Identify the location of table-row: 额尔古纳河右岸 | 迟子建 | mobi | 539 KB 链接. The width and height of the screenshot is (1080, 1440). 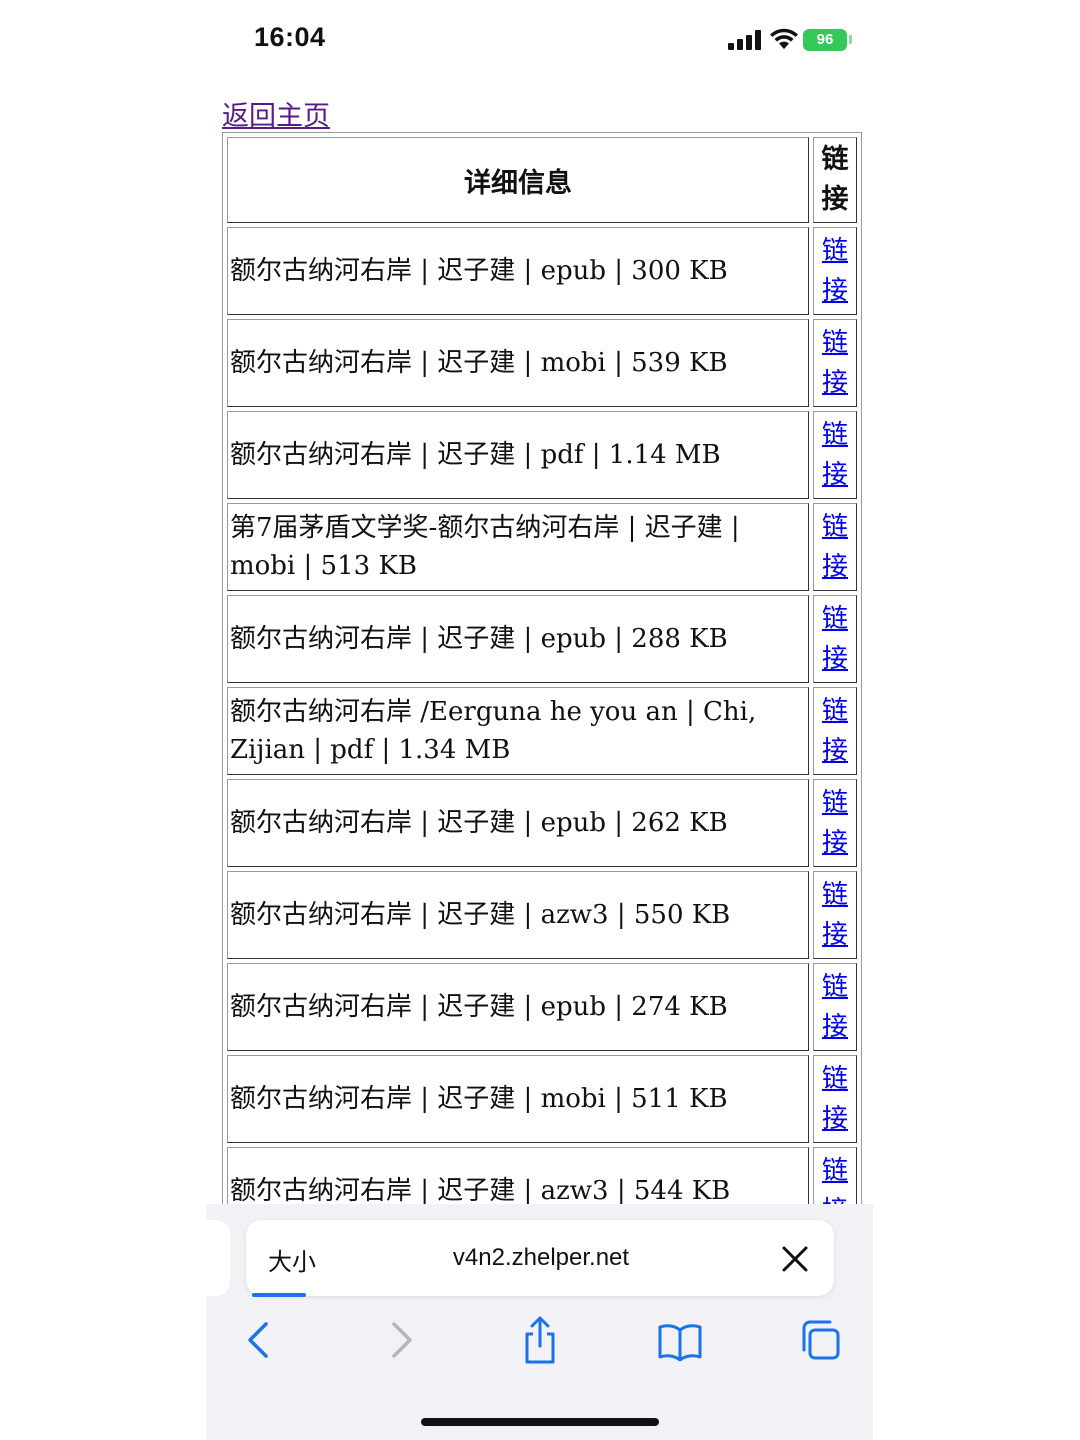
(542, 363).